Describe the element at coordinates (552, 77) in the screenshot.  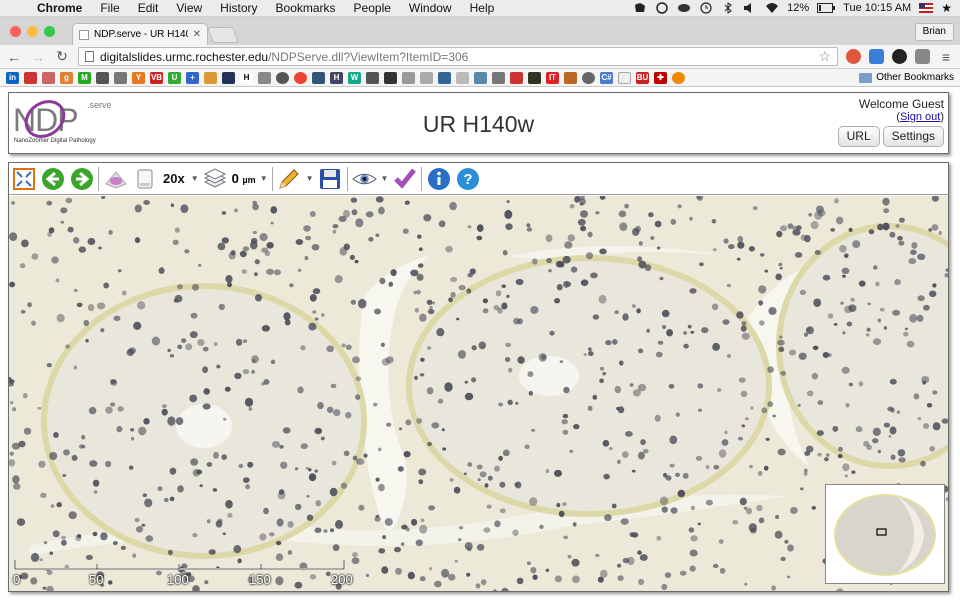
I see `bookmark-it-icon: IT` at that location.